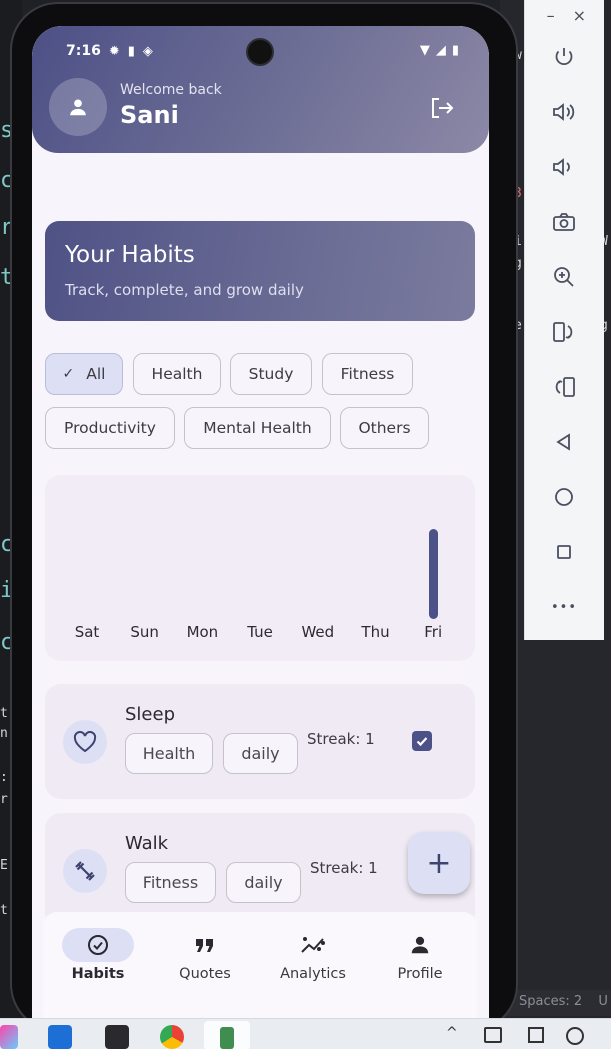 The height and width of the screenshot is (1049, 611). What do you see at coordinates (150, 714) in the screenshot?
I see `habit-name: Sleep` at bounding box center [150, 714].